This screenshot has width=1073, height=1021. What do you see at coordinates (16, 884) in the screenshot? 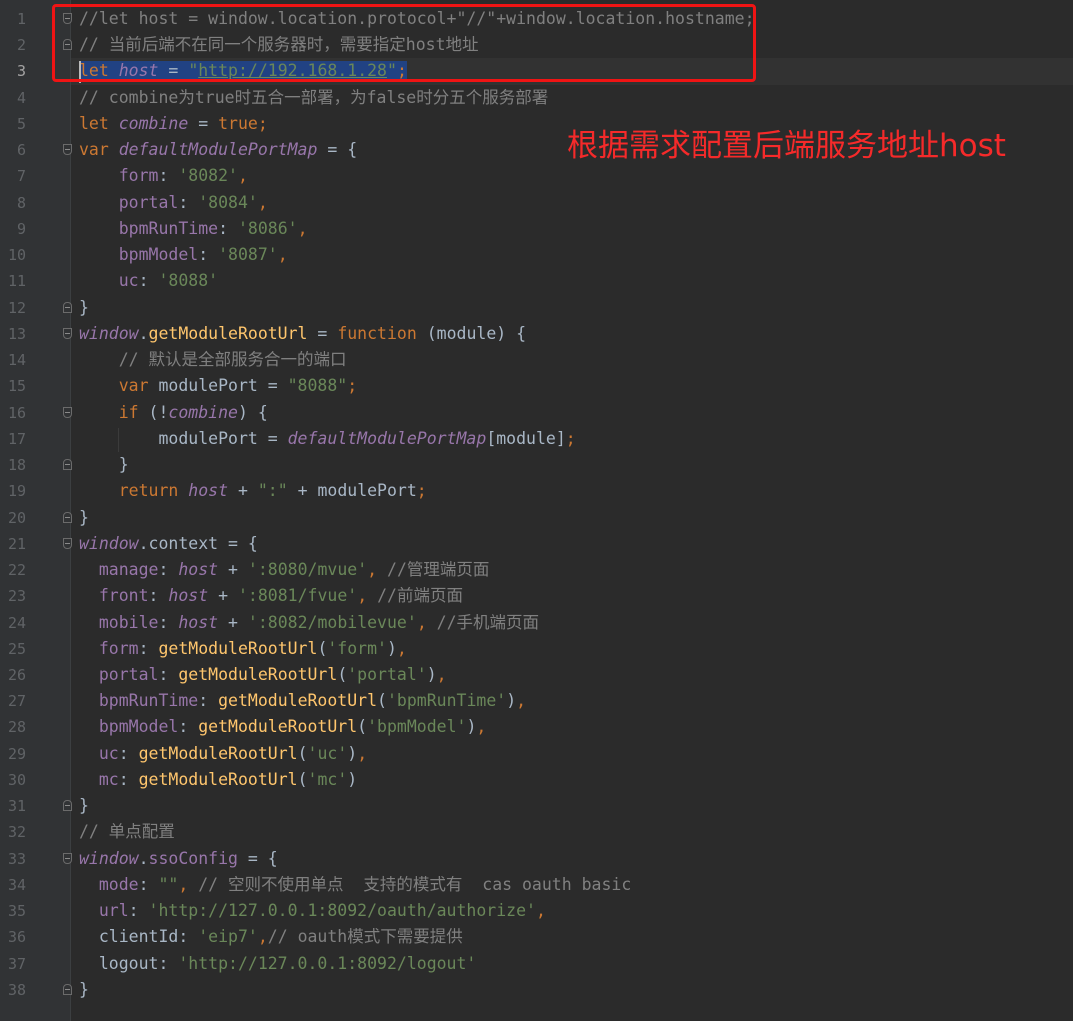
I see `line-number: 34` at bounding box center [16, 884].